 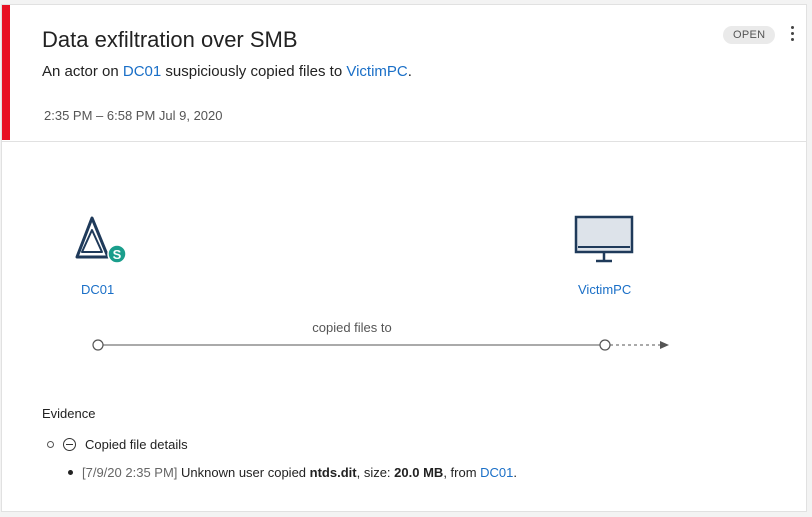 I want to click on evidence-group-label: Copied file details, so click(x=136, y=444).